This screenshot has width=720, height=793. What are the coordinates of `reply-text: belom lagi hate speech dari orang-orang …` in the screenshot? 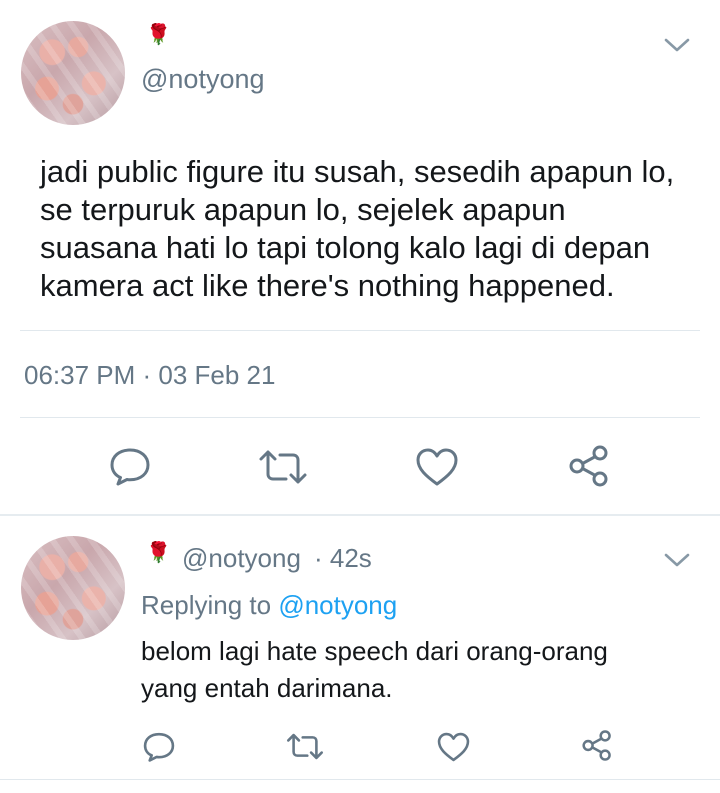 It's located at (374, 669).